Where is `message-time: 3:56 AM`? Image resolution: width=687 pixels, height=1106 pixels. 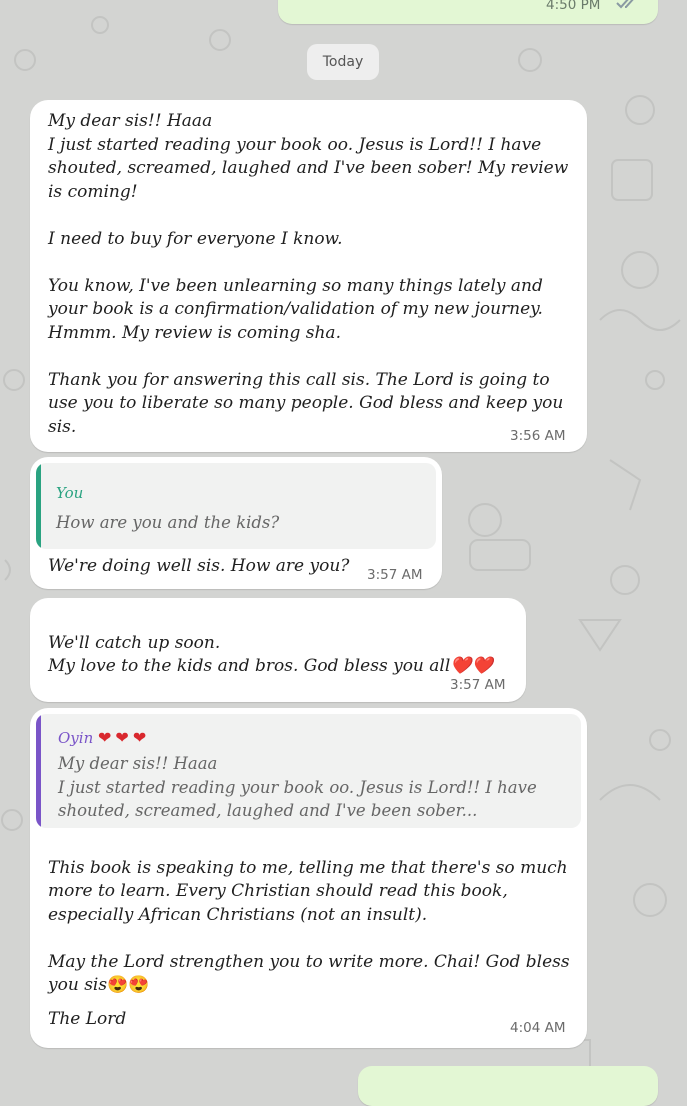 message-time: 3:56 AM is located at coordinates (538, 436).